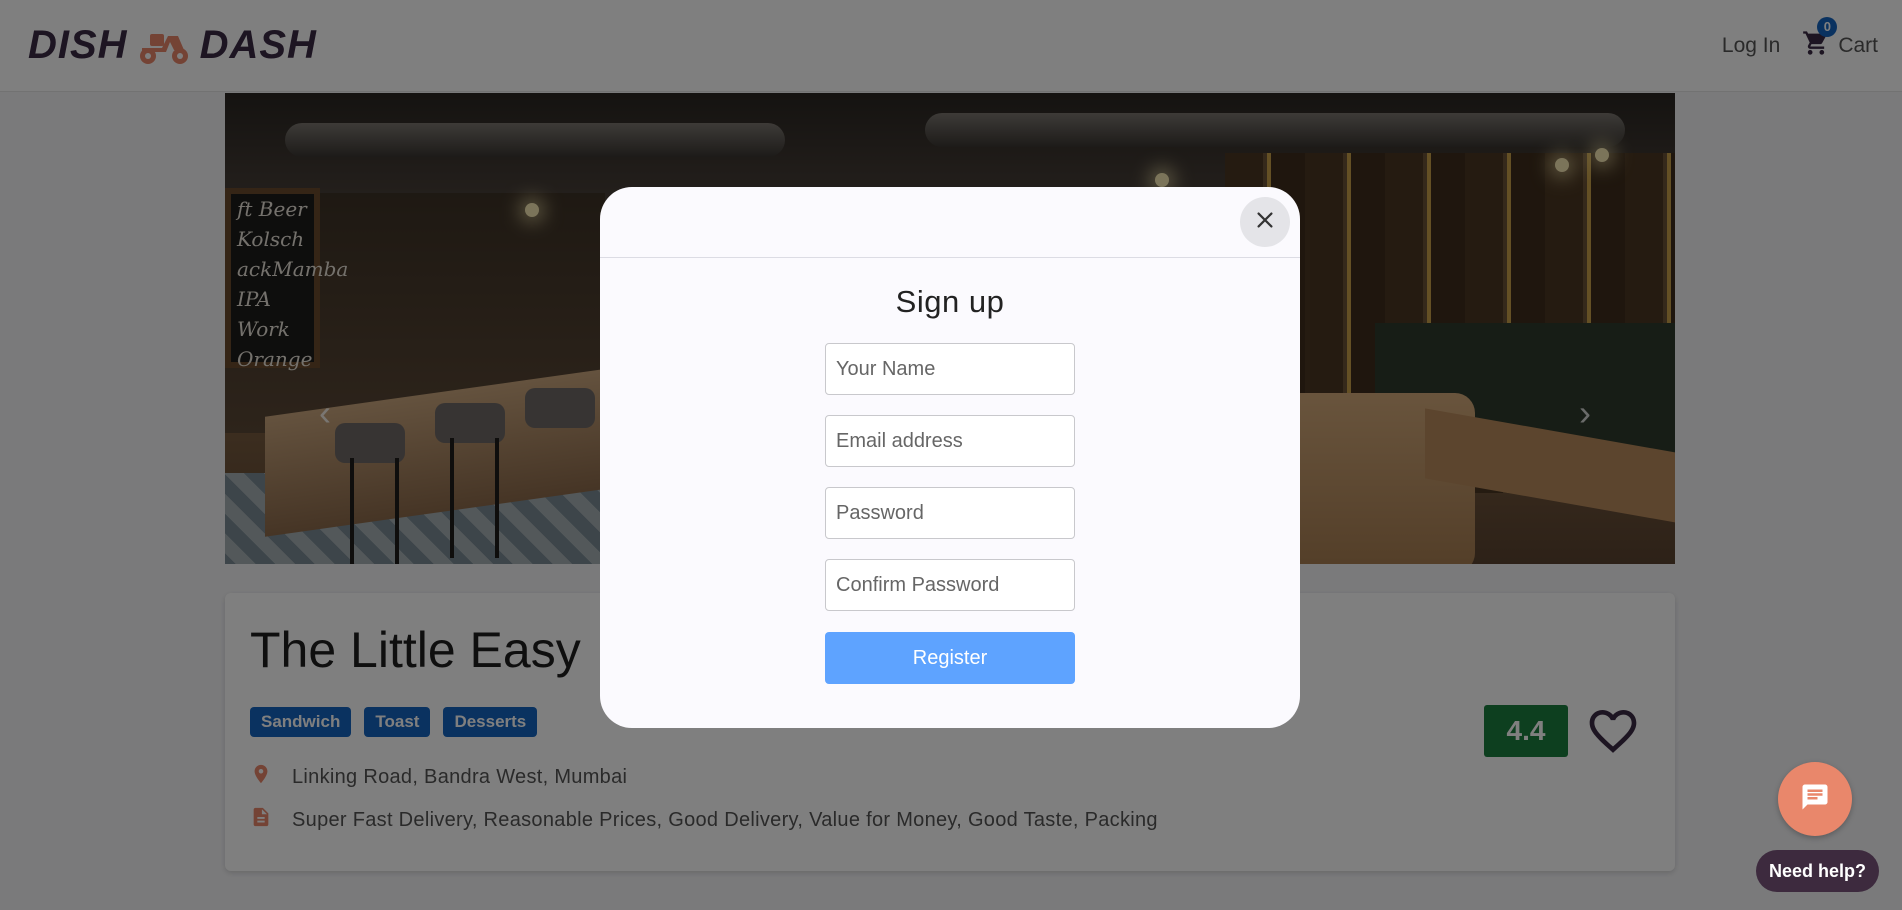 This screenshot has height=910, width=1902. Describe the element at coordinates (950, 441) in the screenshot. I see `email-field` at that location.